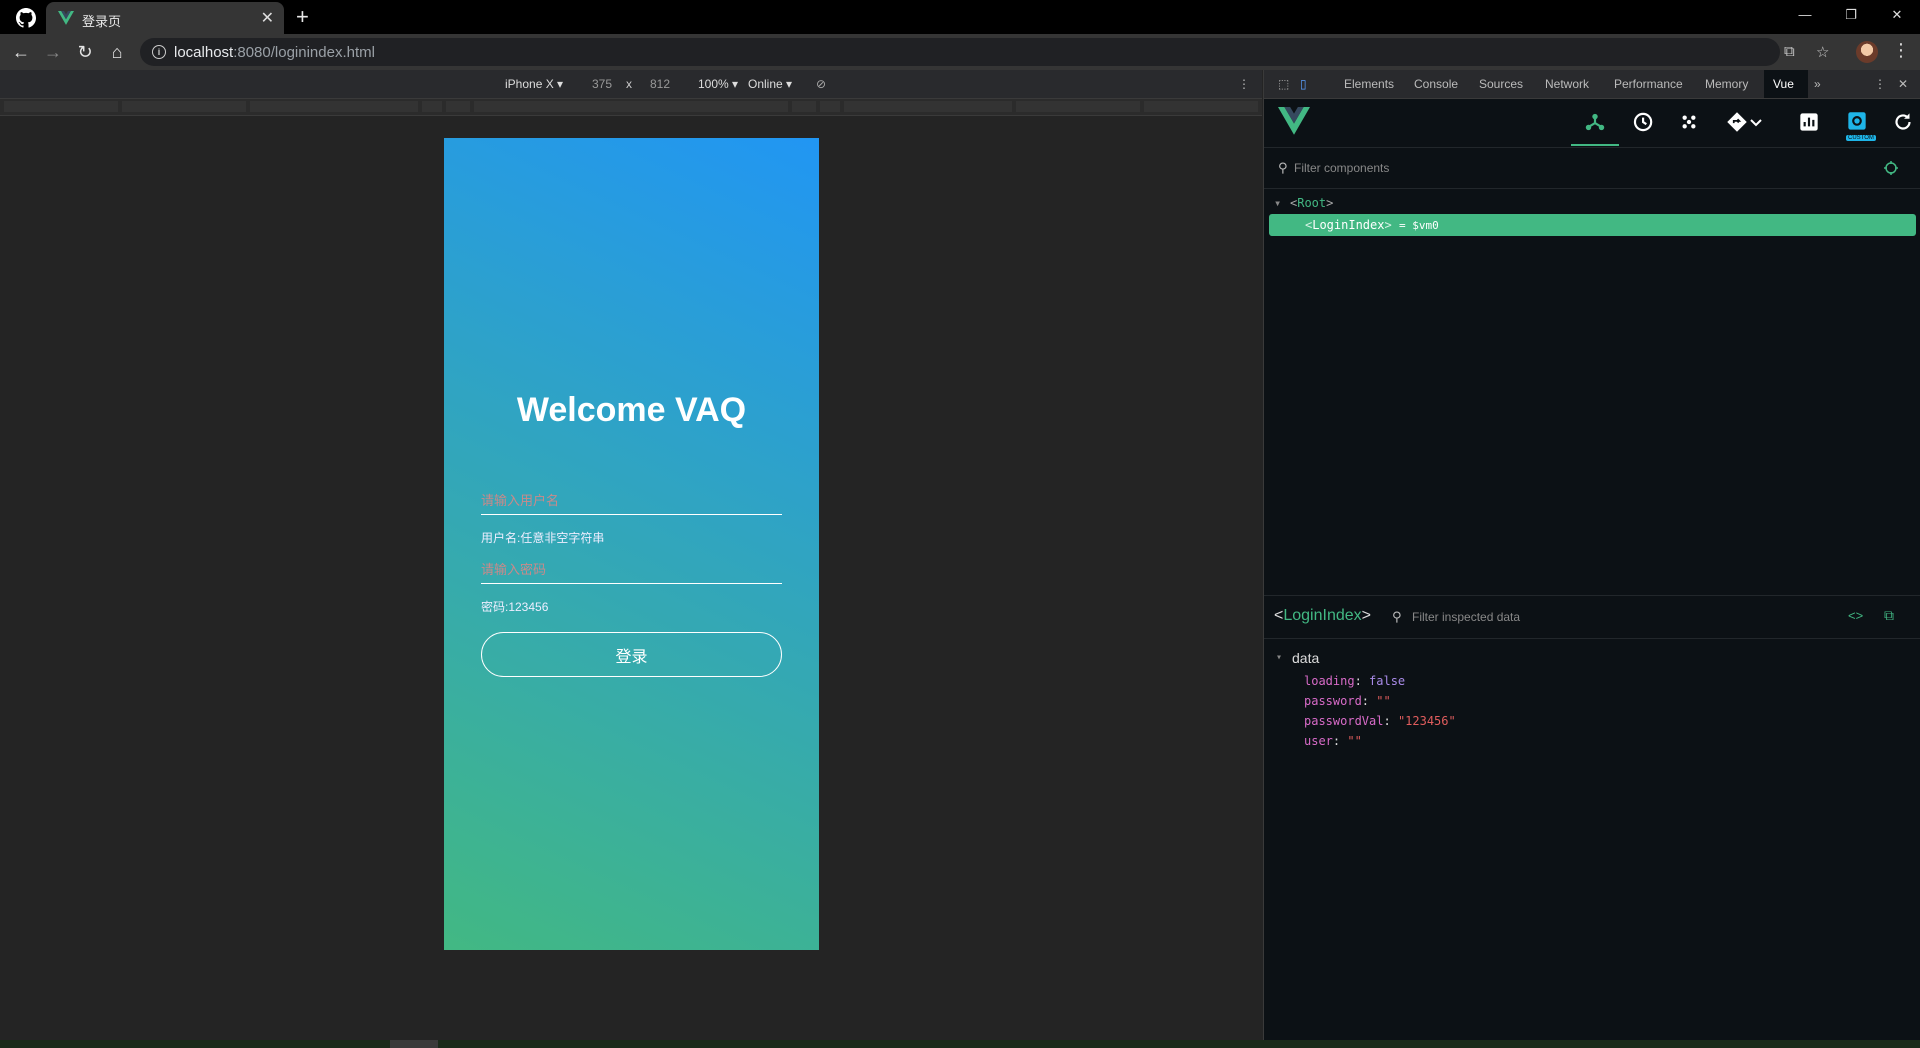 This screenshot has width=1920, height=1048. Describe the element at coordinates (1817, 84) in the screenshot. I see `more-tabs-icon: »` at that location.